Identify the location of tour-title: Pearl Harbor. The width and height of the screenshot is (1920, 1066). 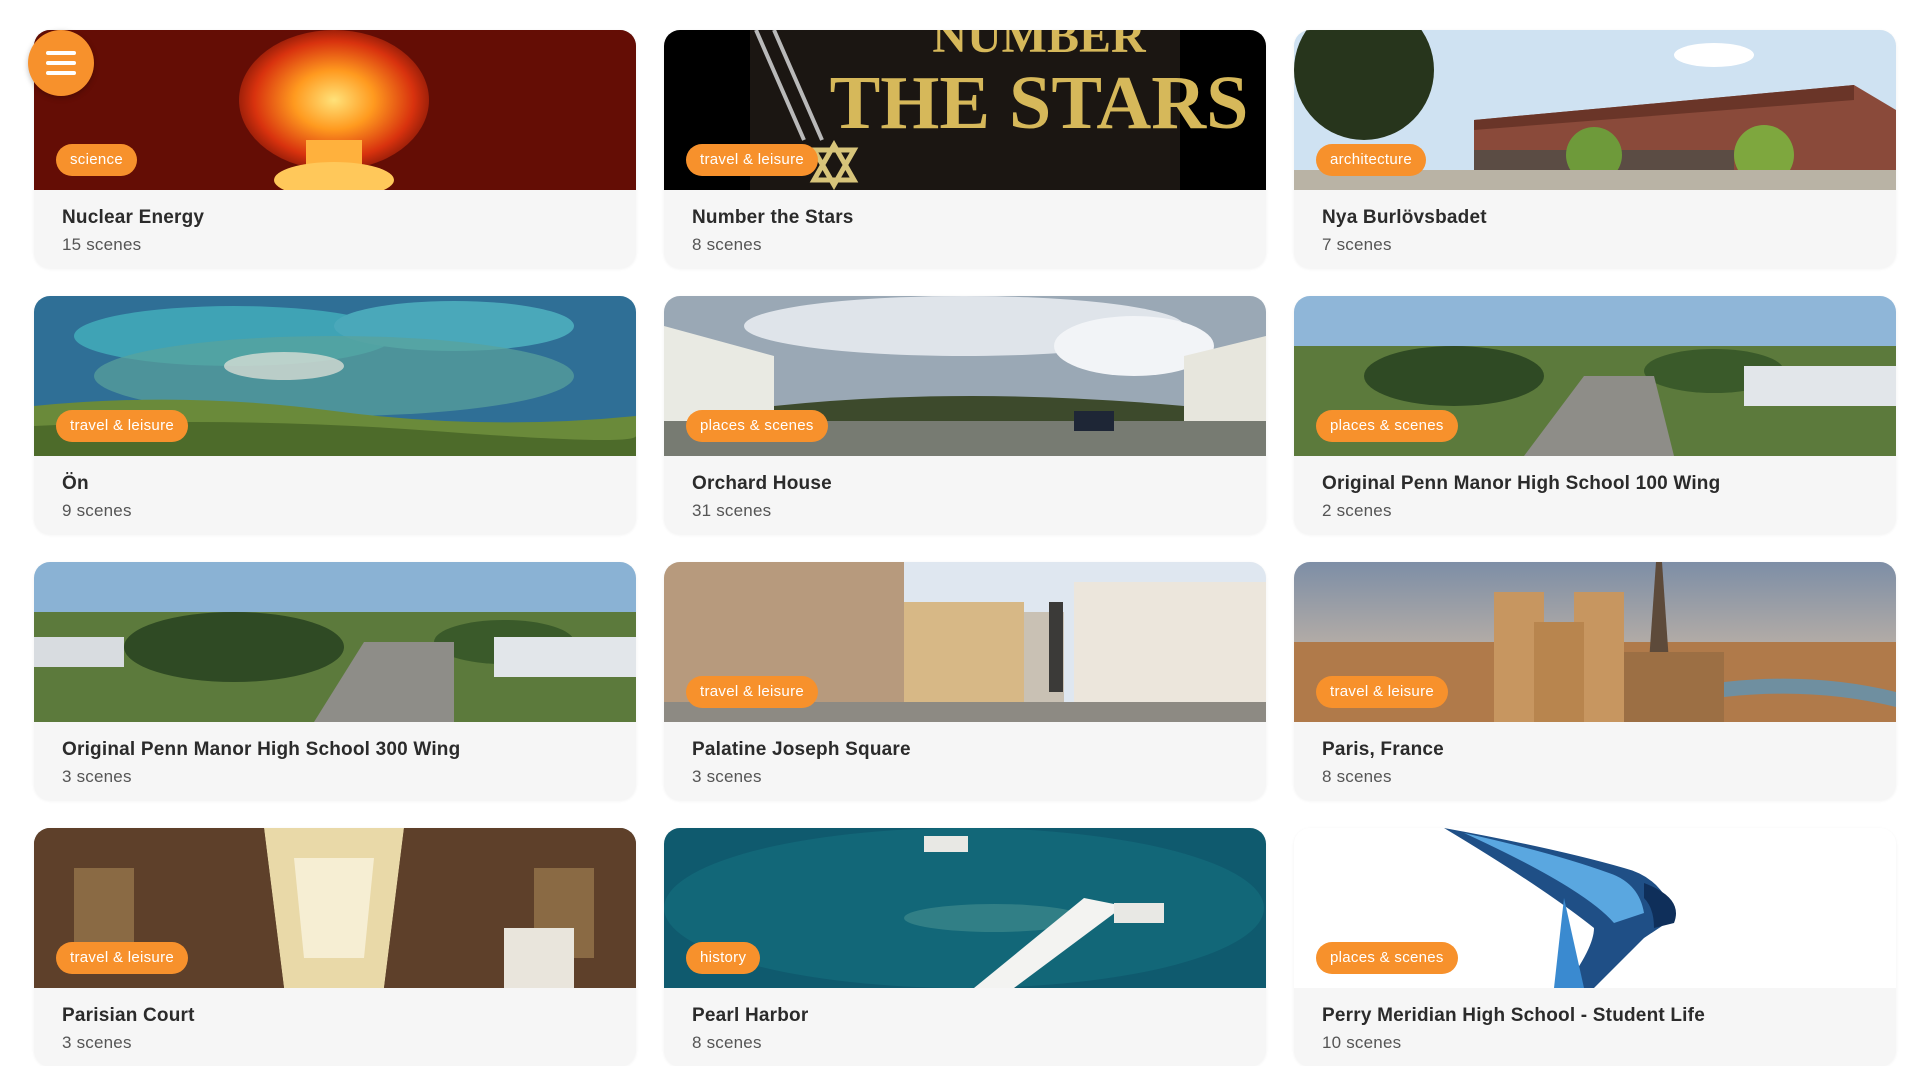
(750, 1015).